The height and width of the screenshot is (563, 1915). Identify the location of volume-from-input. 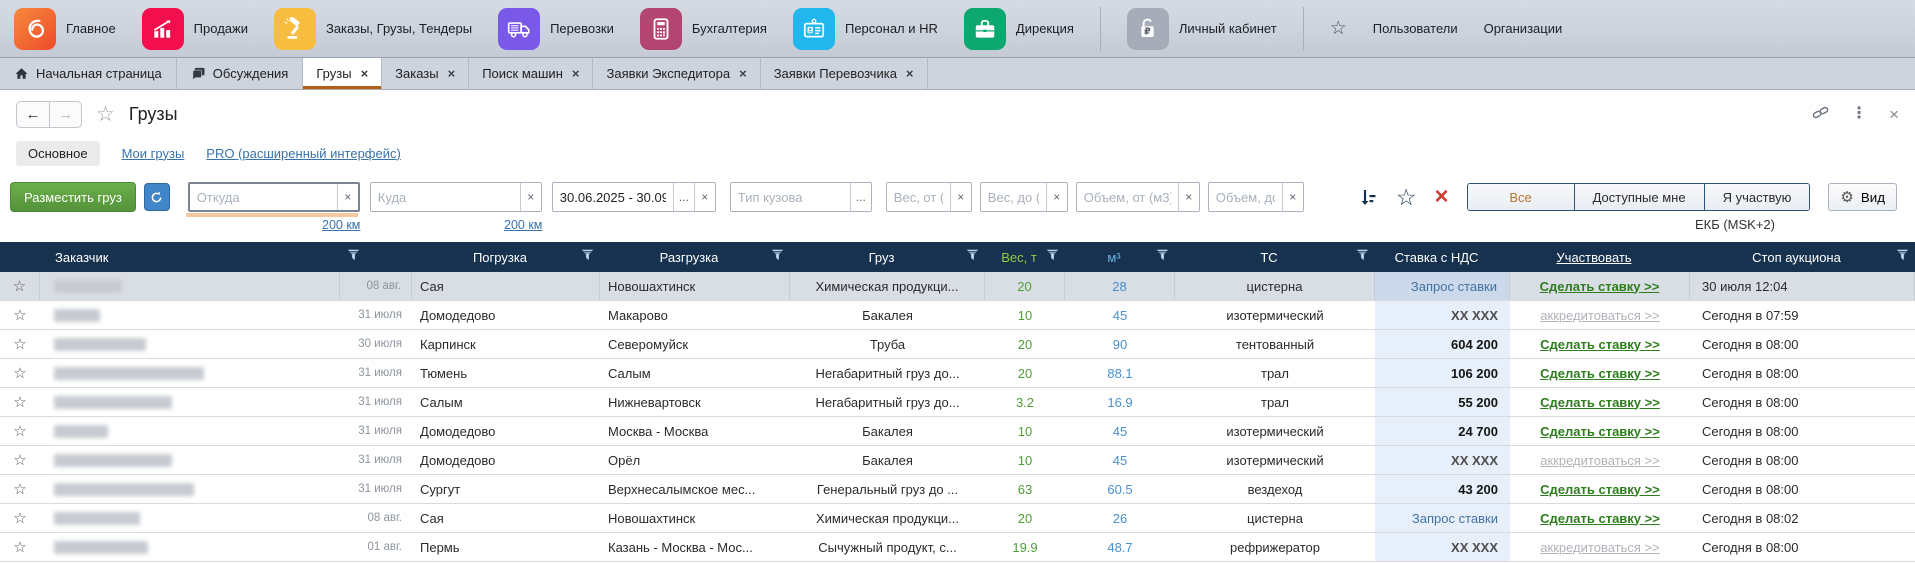
(1127, 197).